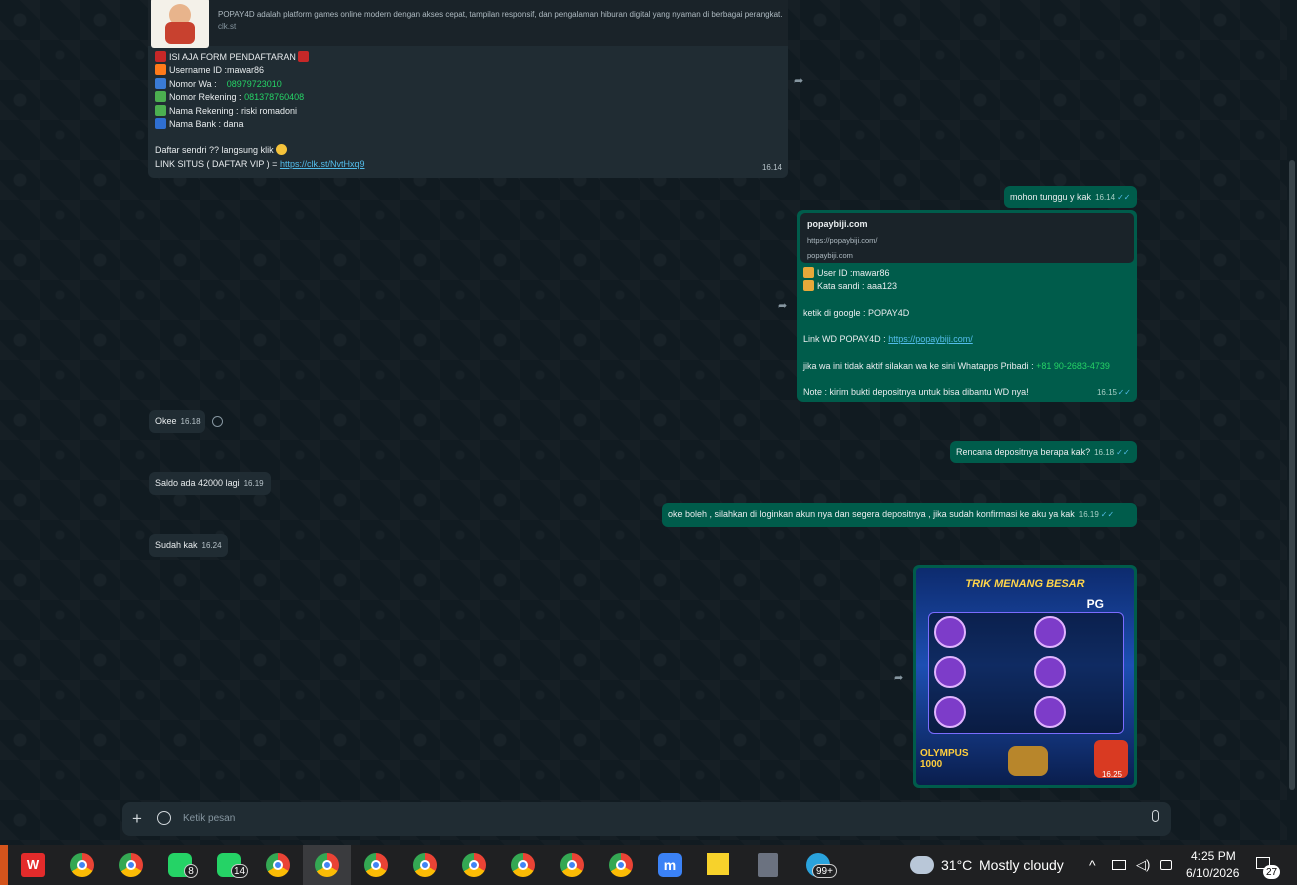  I want to click on form-title: ISI AJA FORM PENDAFTARAN, so click(232, 57).